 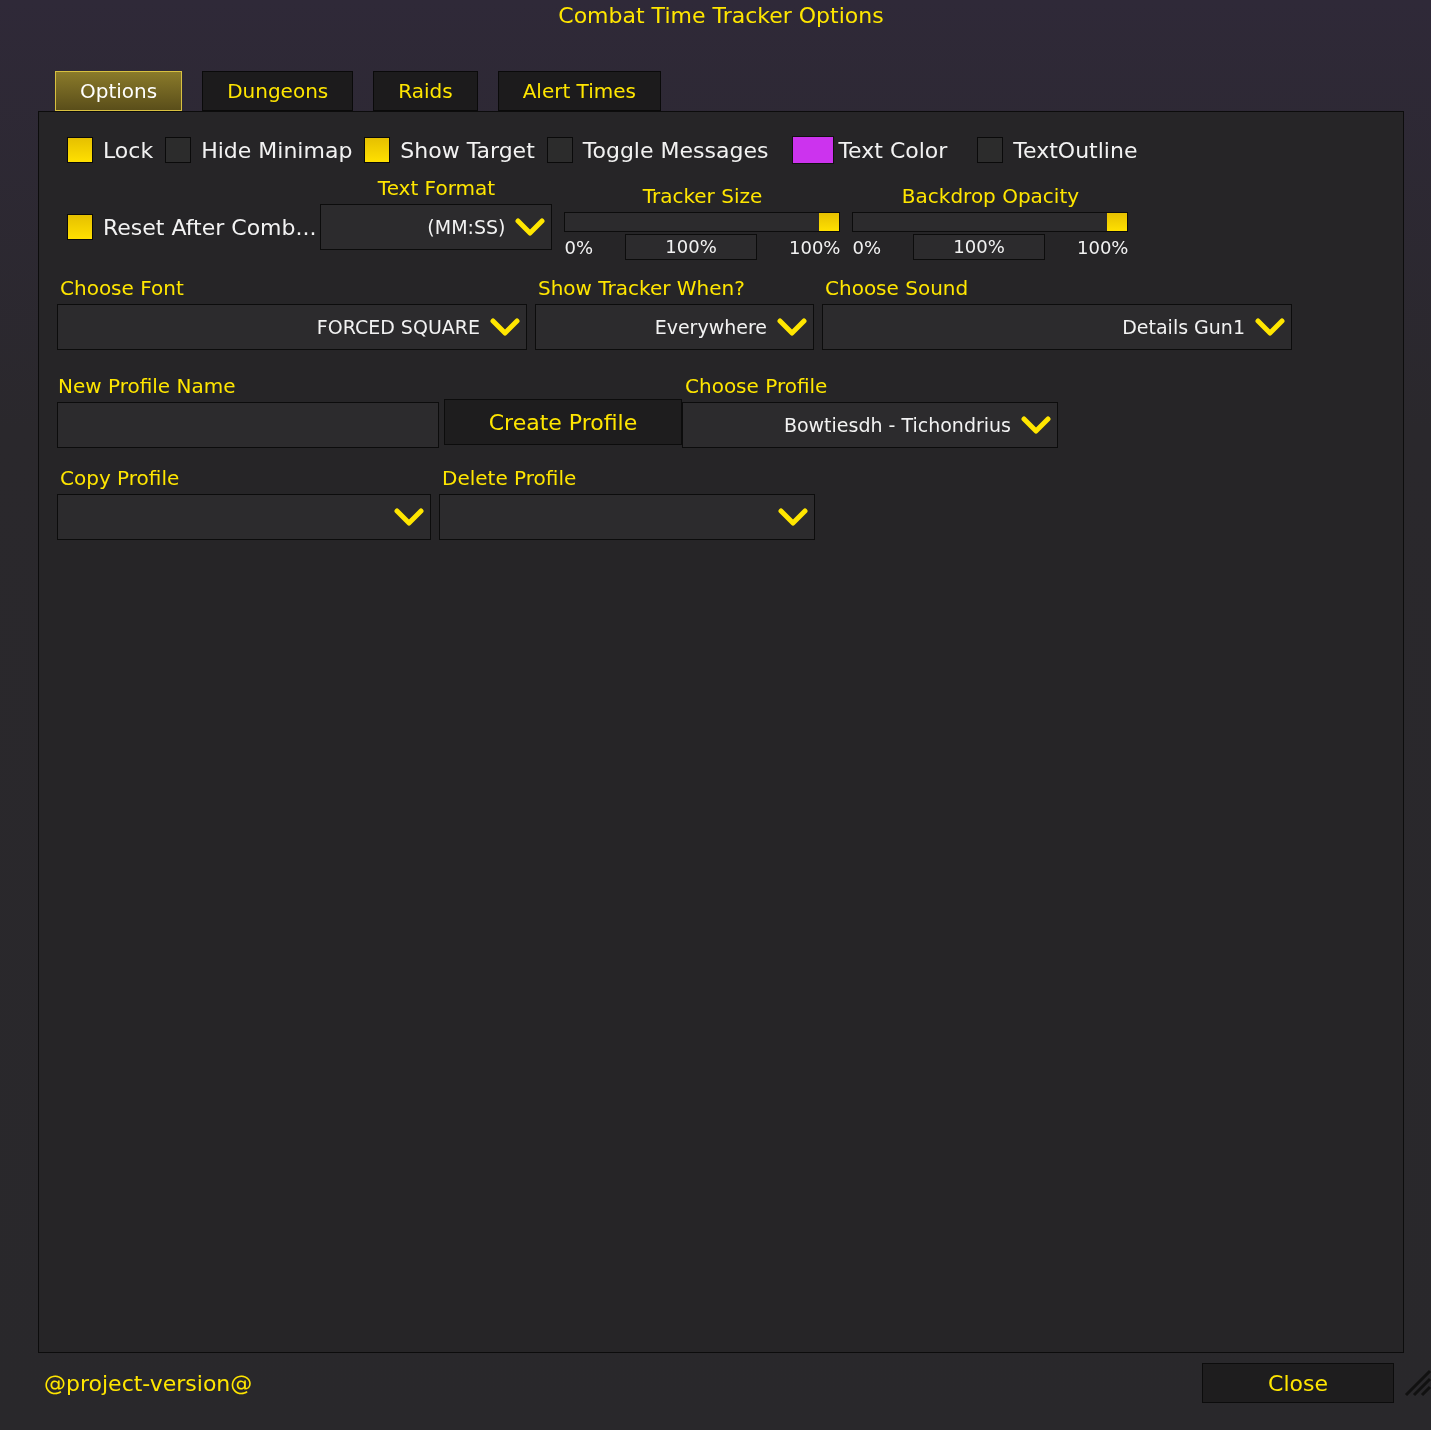 What do you see at coordinates (278, 91) in the screenshot?
I see `tab: Dungeons` at bounding box center [278, 91].